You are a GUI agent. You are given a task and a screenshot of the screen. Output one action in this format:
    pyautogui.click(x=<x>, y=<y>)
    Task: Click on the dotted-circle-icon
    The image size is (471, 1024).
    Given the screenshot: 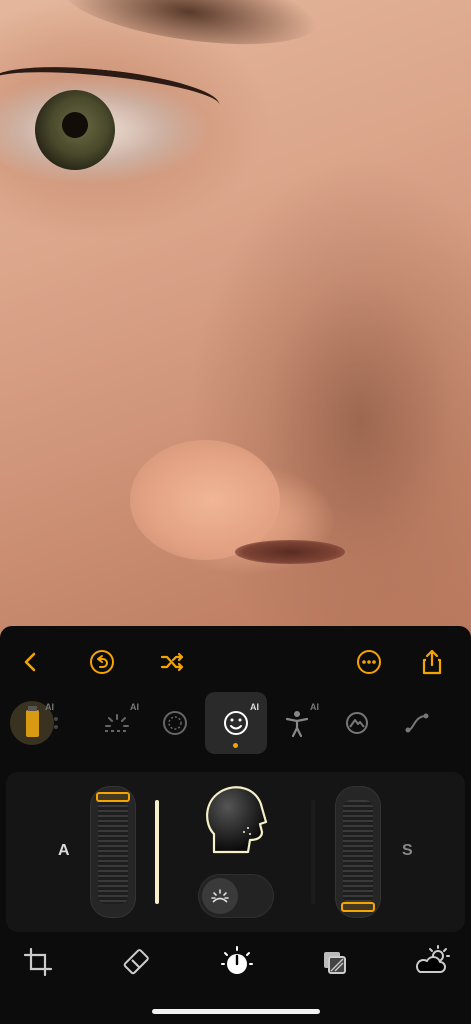 What is the action you would take?
    pyautogui.click(x=175, y=723)
    